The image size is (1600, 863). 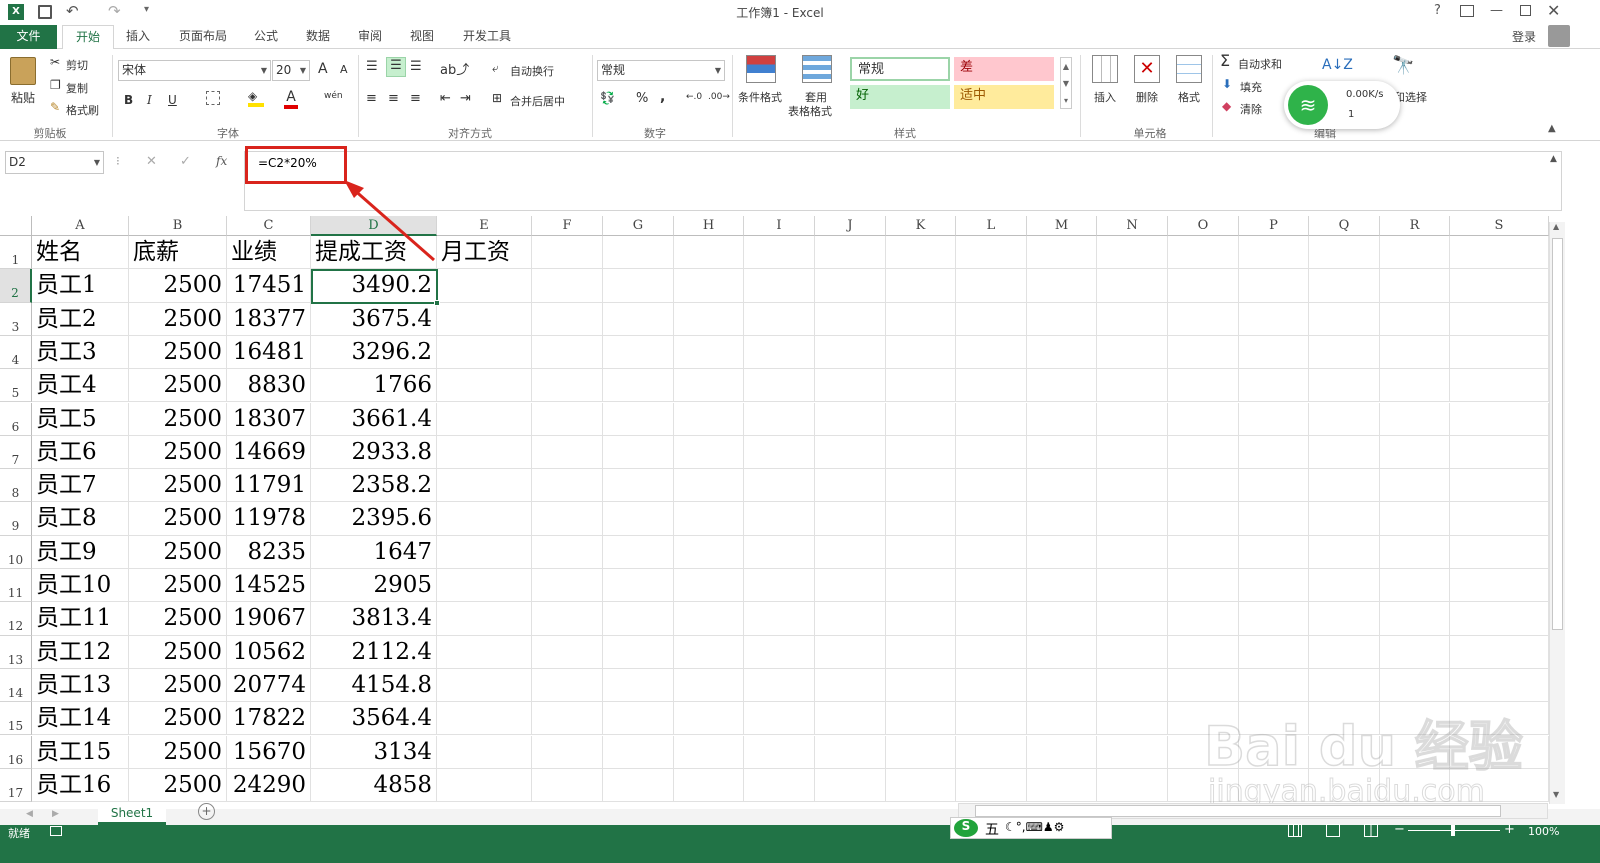 What do you see at coordinates (1453, 830) in the screenshot?
I see `zoom-slider-thumb` at bounding box center [1453, 830].